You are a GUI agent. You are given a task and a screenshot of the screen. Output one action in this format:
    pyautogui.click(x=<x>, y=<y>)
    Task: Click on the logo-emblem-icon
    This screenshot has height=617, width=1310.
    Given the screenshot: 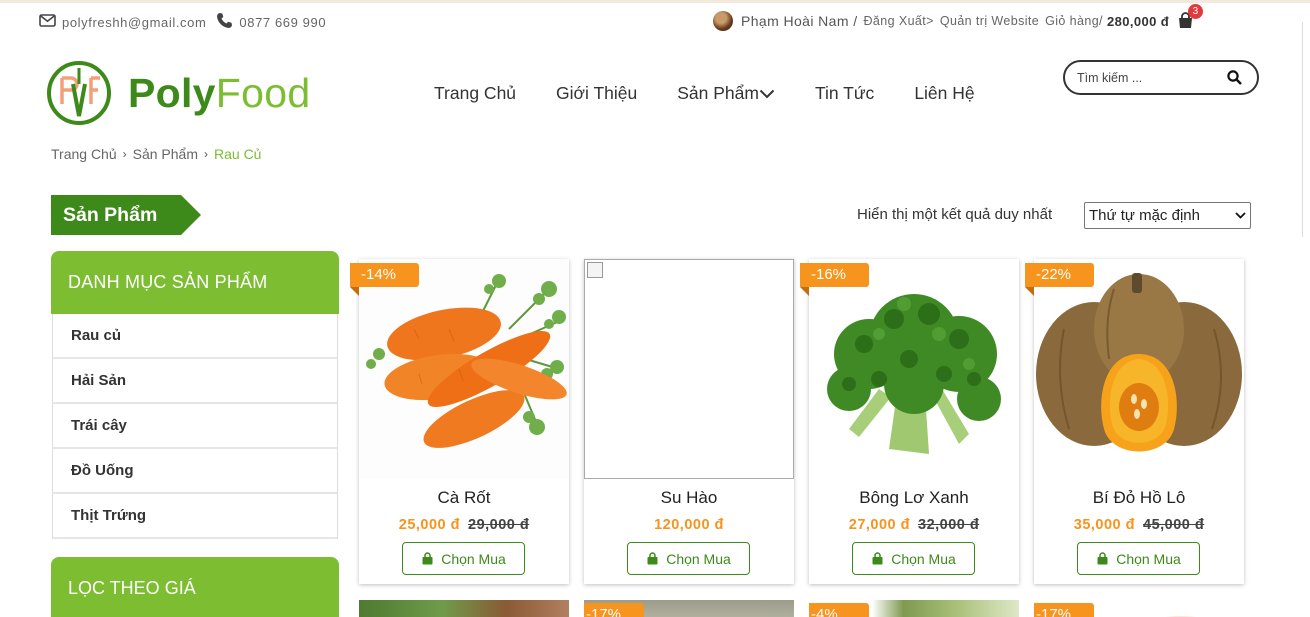 What is the action you would take?
    pyautogui.click(x=79, y=93)
    